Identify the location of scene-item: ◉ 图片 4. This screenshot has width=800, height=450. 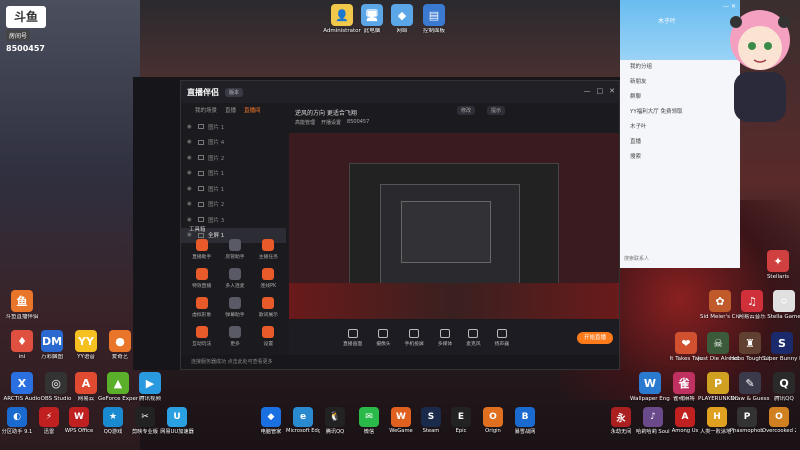
(233, 143).